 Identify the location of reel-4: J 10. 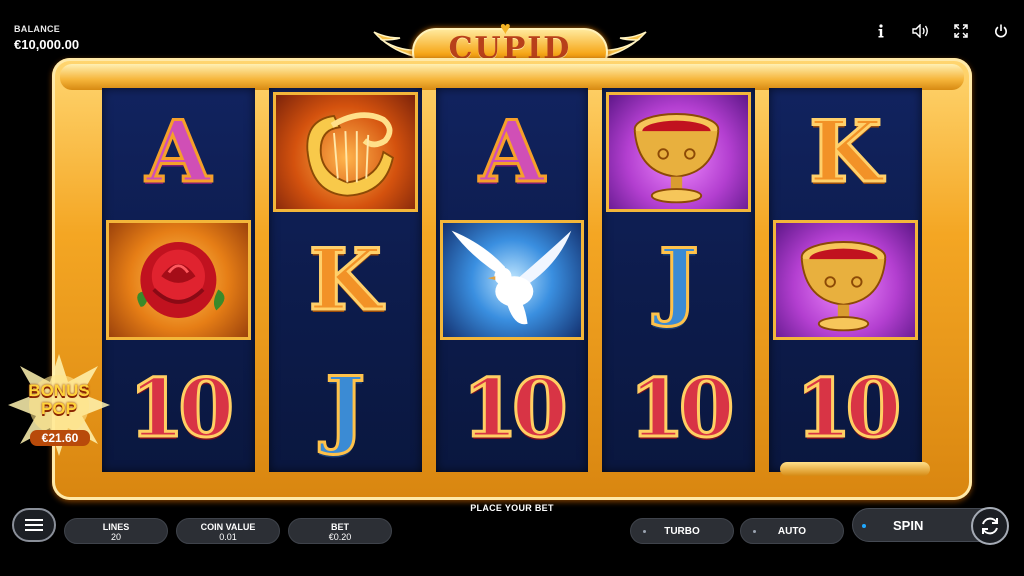
(679, 280).